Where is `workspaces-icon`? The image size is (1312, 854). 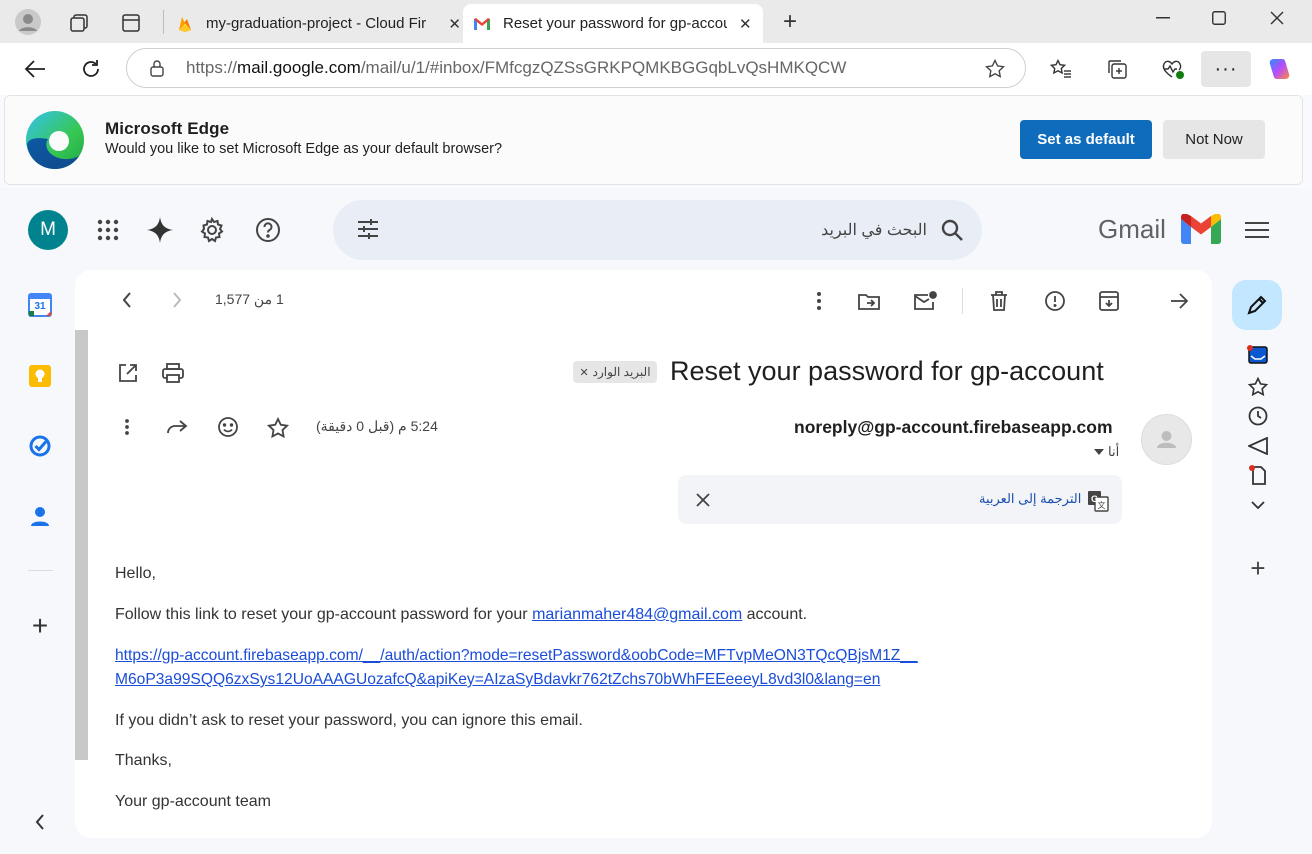
workspaces-icon is located at coordinates (79, 23).